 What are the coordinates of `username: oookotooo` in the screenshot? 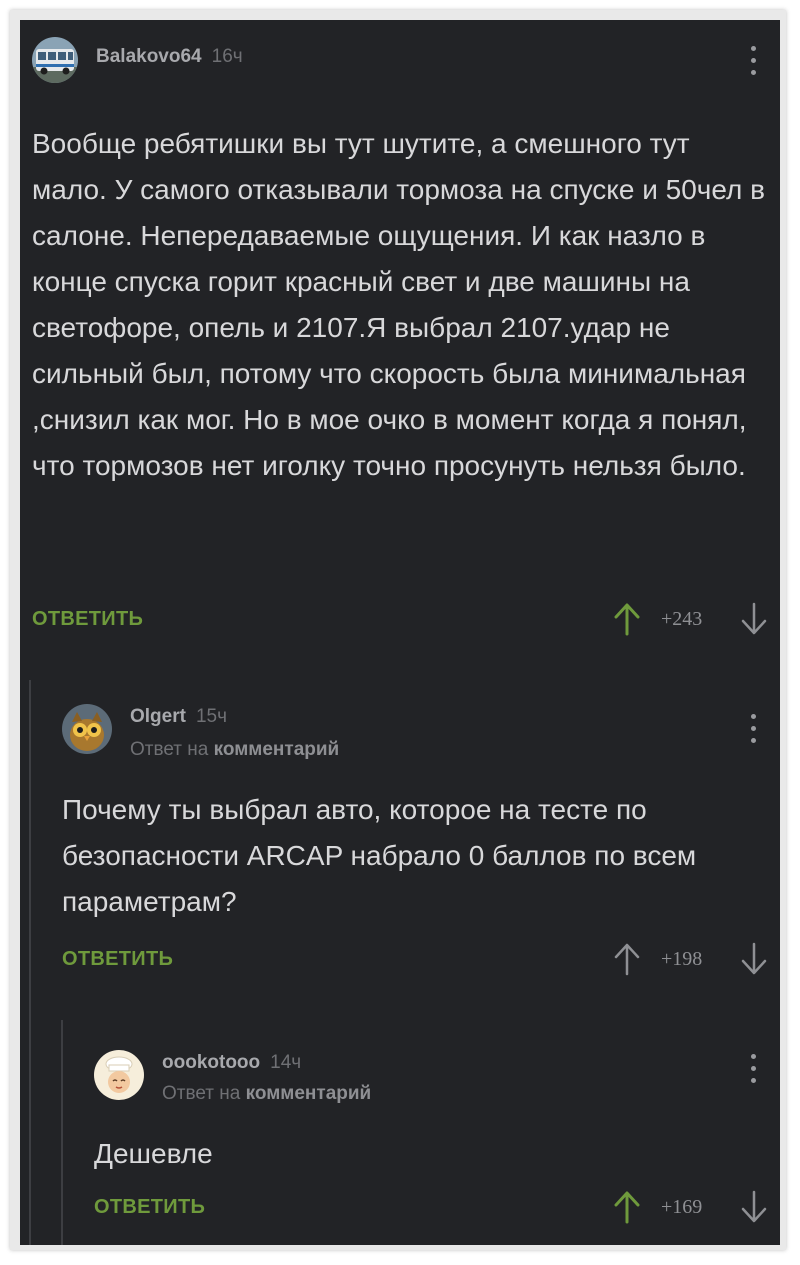 It's located at (211, 1063).